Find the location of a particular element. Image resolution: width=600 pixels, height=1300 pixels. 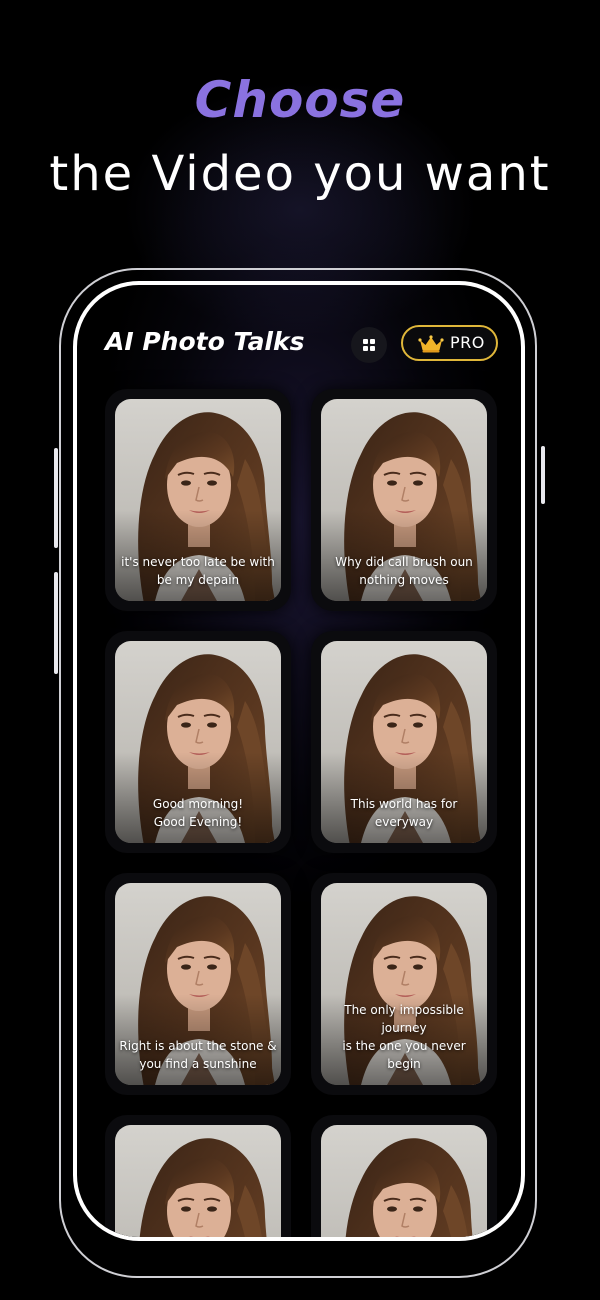

video-card: it's never too late be with be my depain is located at coordinates (198, 500).